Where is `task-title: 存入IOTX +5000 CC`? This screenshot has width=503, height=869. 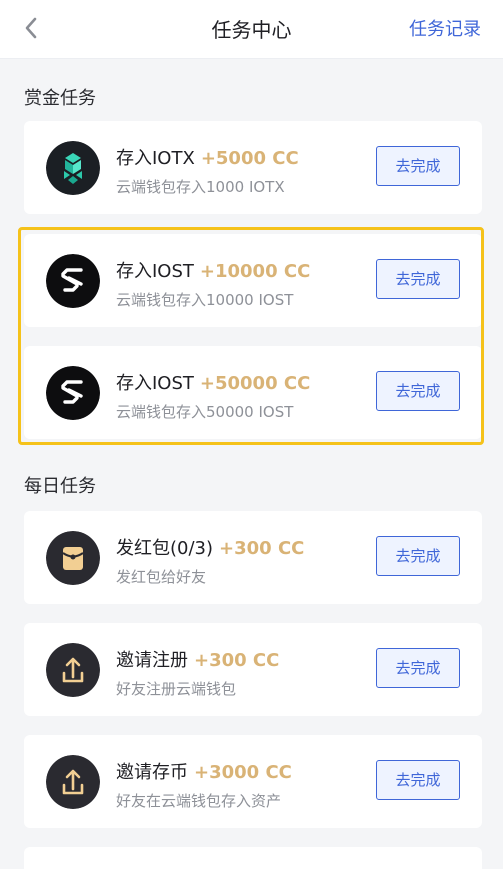 task-title: 存入IOTX +5000 CC is located at coordinates (207, 157).